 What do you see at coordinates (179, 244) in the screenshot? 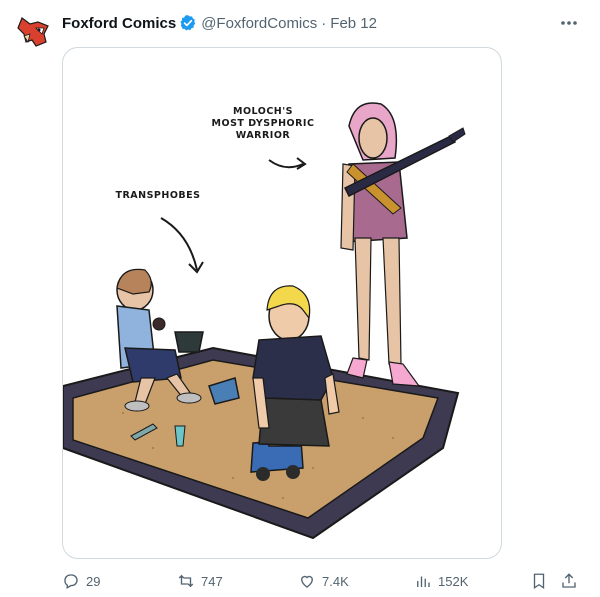
I see `arrow-to-girl-drawing` at bounding box center [179, 244].